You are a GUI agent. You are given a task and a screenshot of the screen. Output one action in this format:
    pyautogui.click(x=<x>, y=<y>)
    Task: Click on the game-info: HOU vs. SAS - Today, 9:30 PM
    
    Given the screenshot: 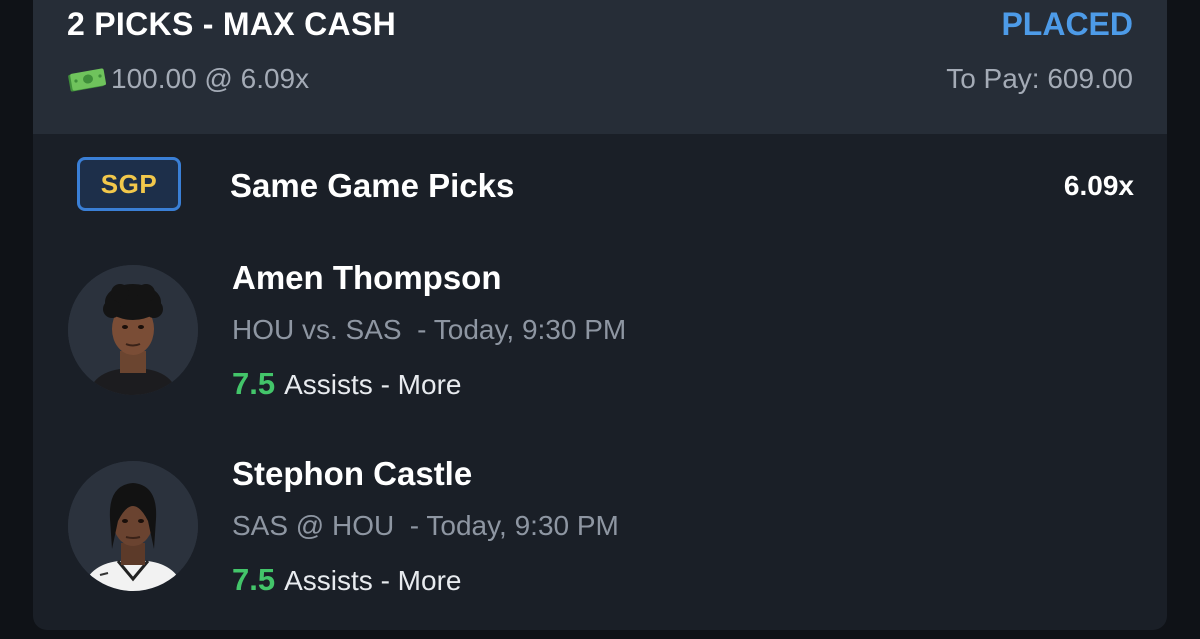 What is the action you would take?
    pyautogui.click(x=429, y=330)
    